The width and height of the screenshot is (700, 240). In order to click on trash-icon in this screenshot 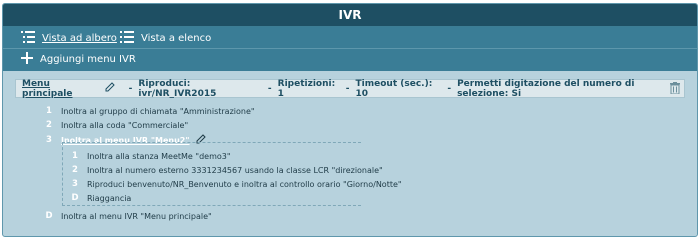, I will do `click(675, 89)`.